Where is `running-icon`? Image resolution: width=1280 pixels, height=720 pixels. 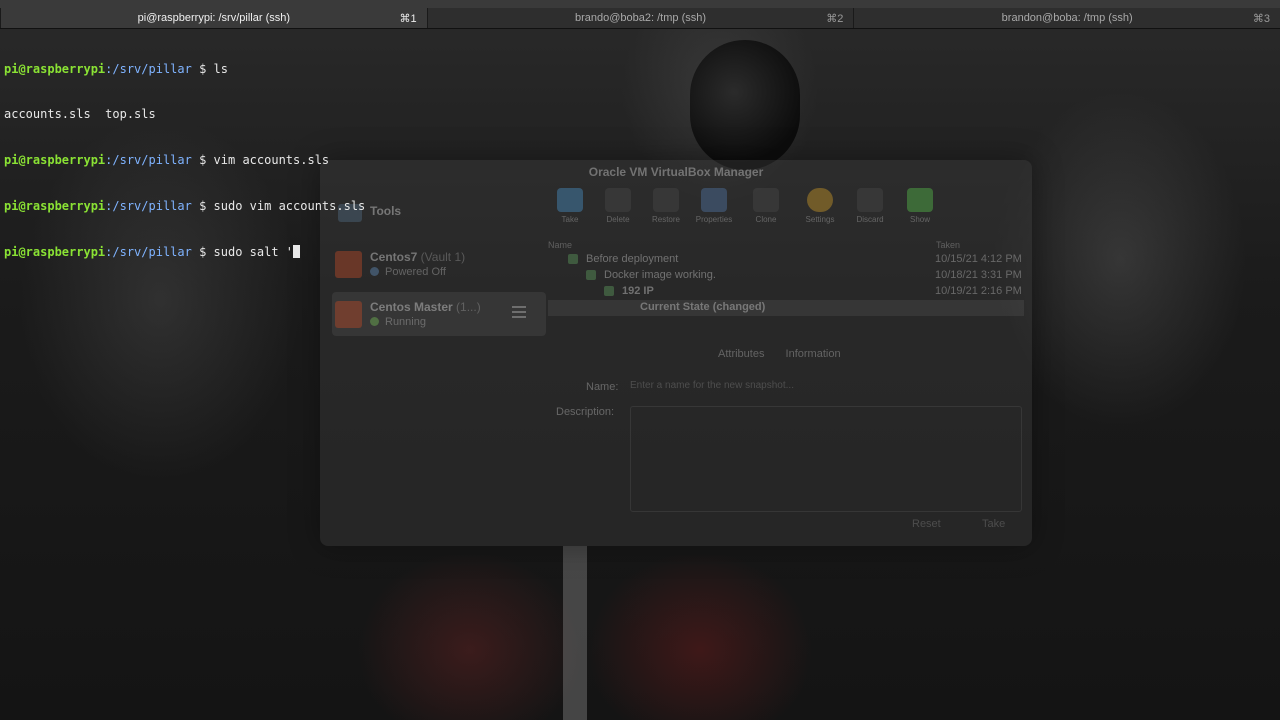 running-icon is located at coordinates (374, 321).